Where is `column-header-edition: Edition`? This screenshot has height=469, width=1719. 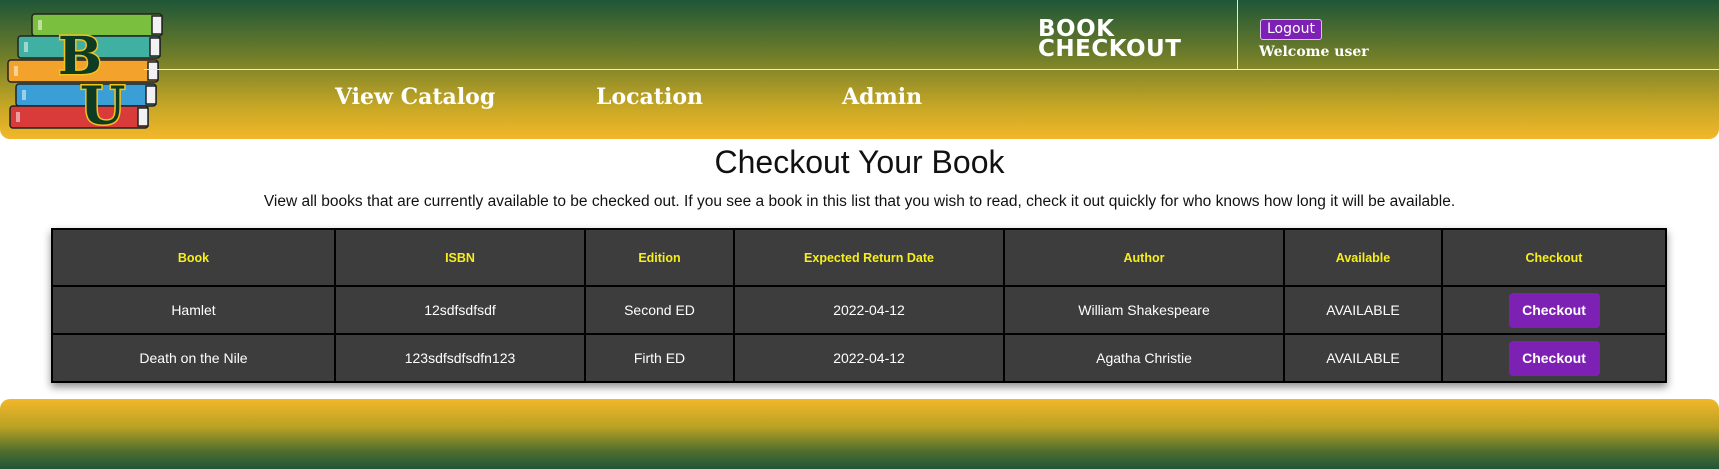 column-header-edition: Edition is located at coordinates (659, 257).